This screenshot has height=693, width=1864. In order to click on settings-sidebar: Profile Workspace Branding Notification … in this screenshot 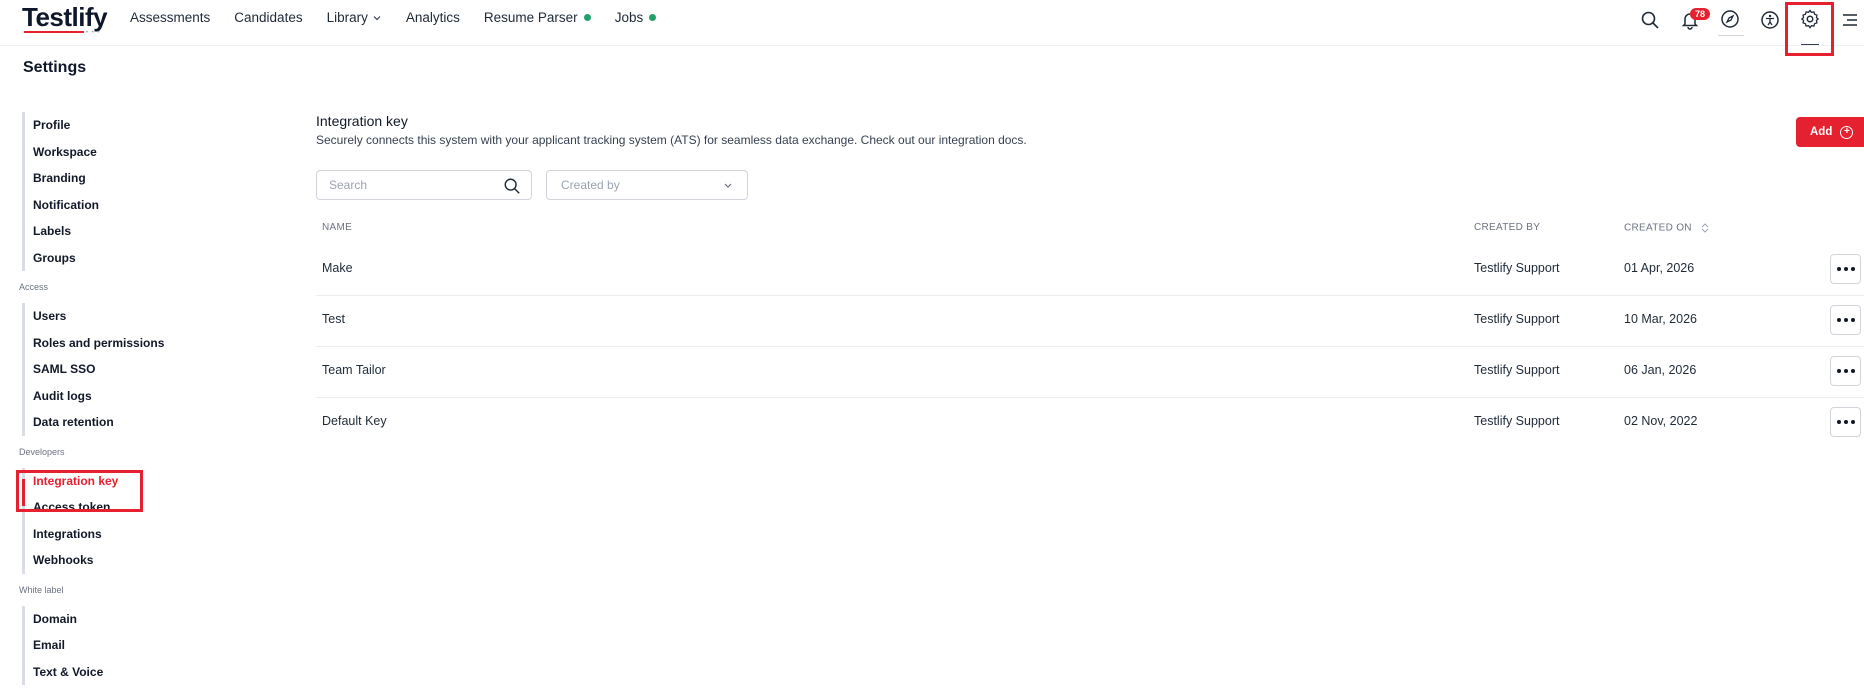, I will do `click(130, 399)`.